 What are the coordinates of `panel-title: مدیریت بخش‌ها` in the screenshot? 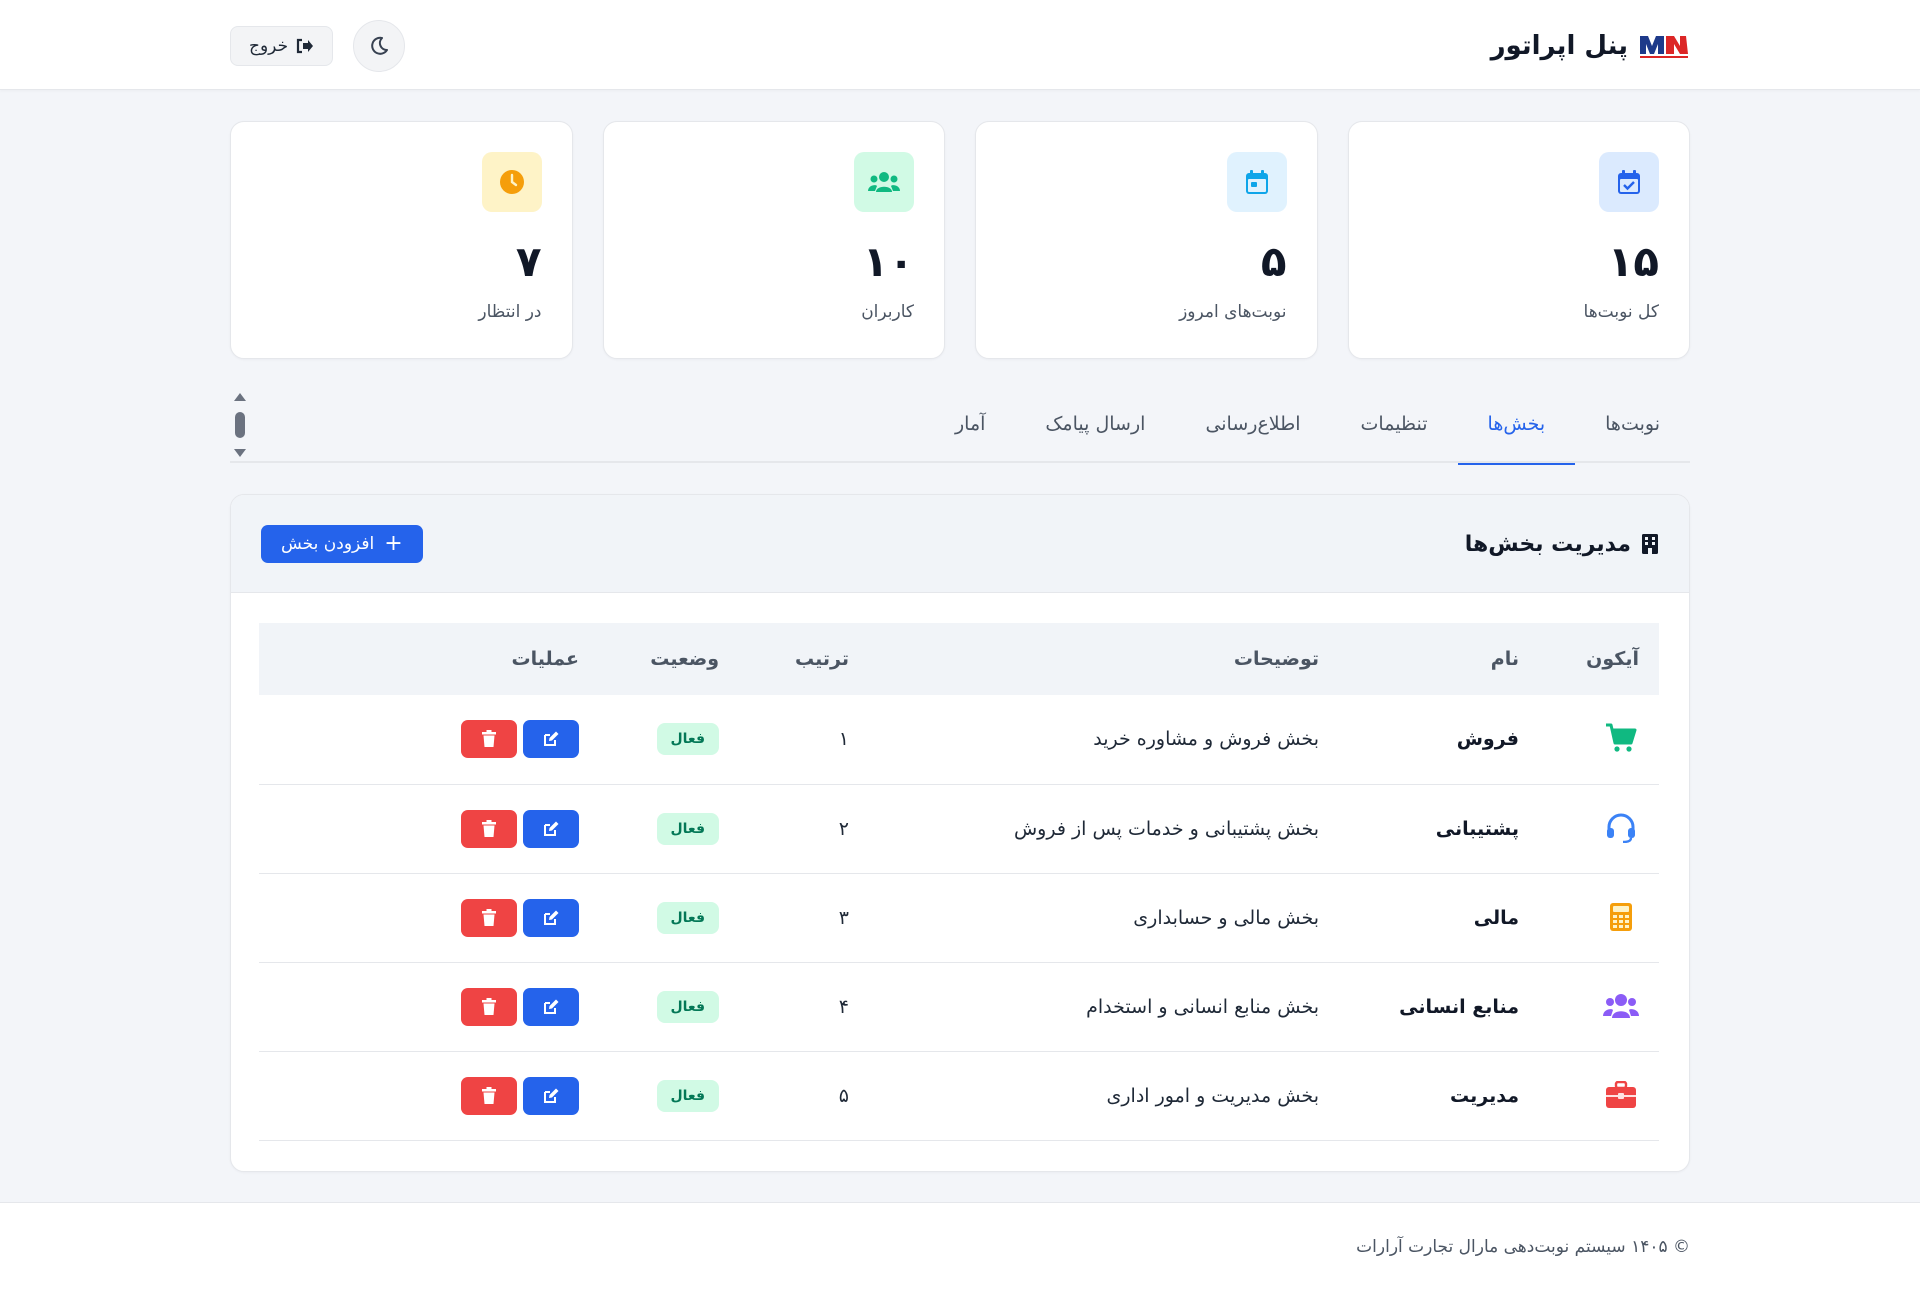 It's located at (1562, 544).